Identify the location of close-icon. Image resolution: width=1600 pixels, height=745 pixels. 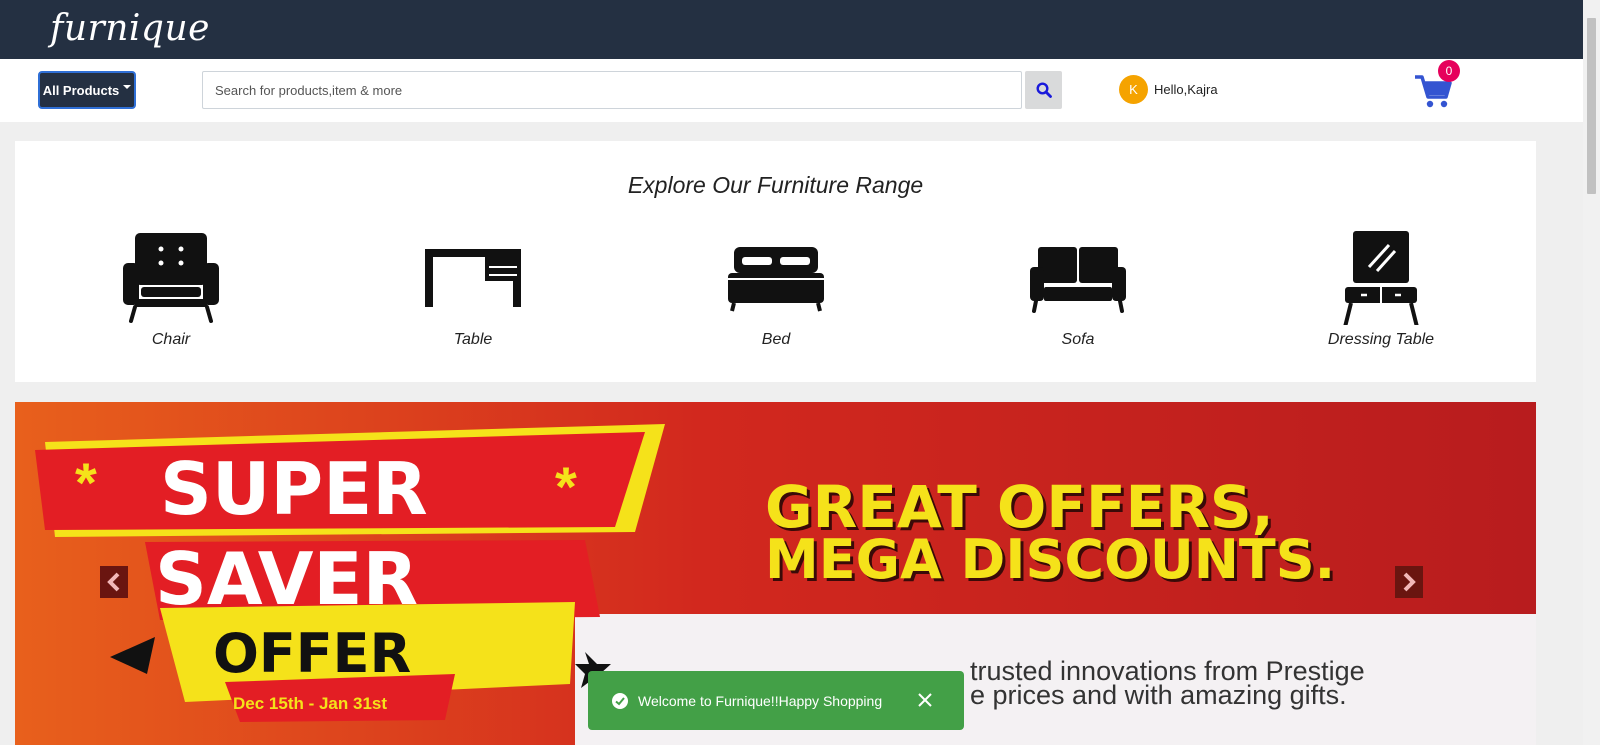
(925, 700).